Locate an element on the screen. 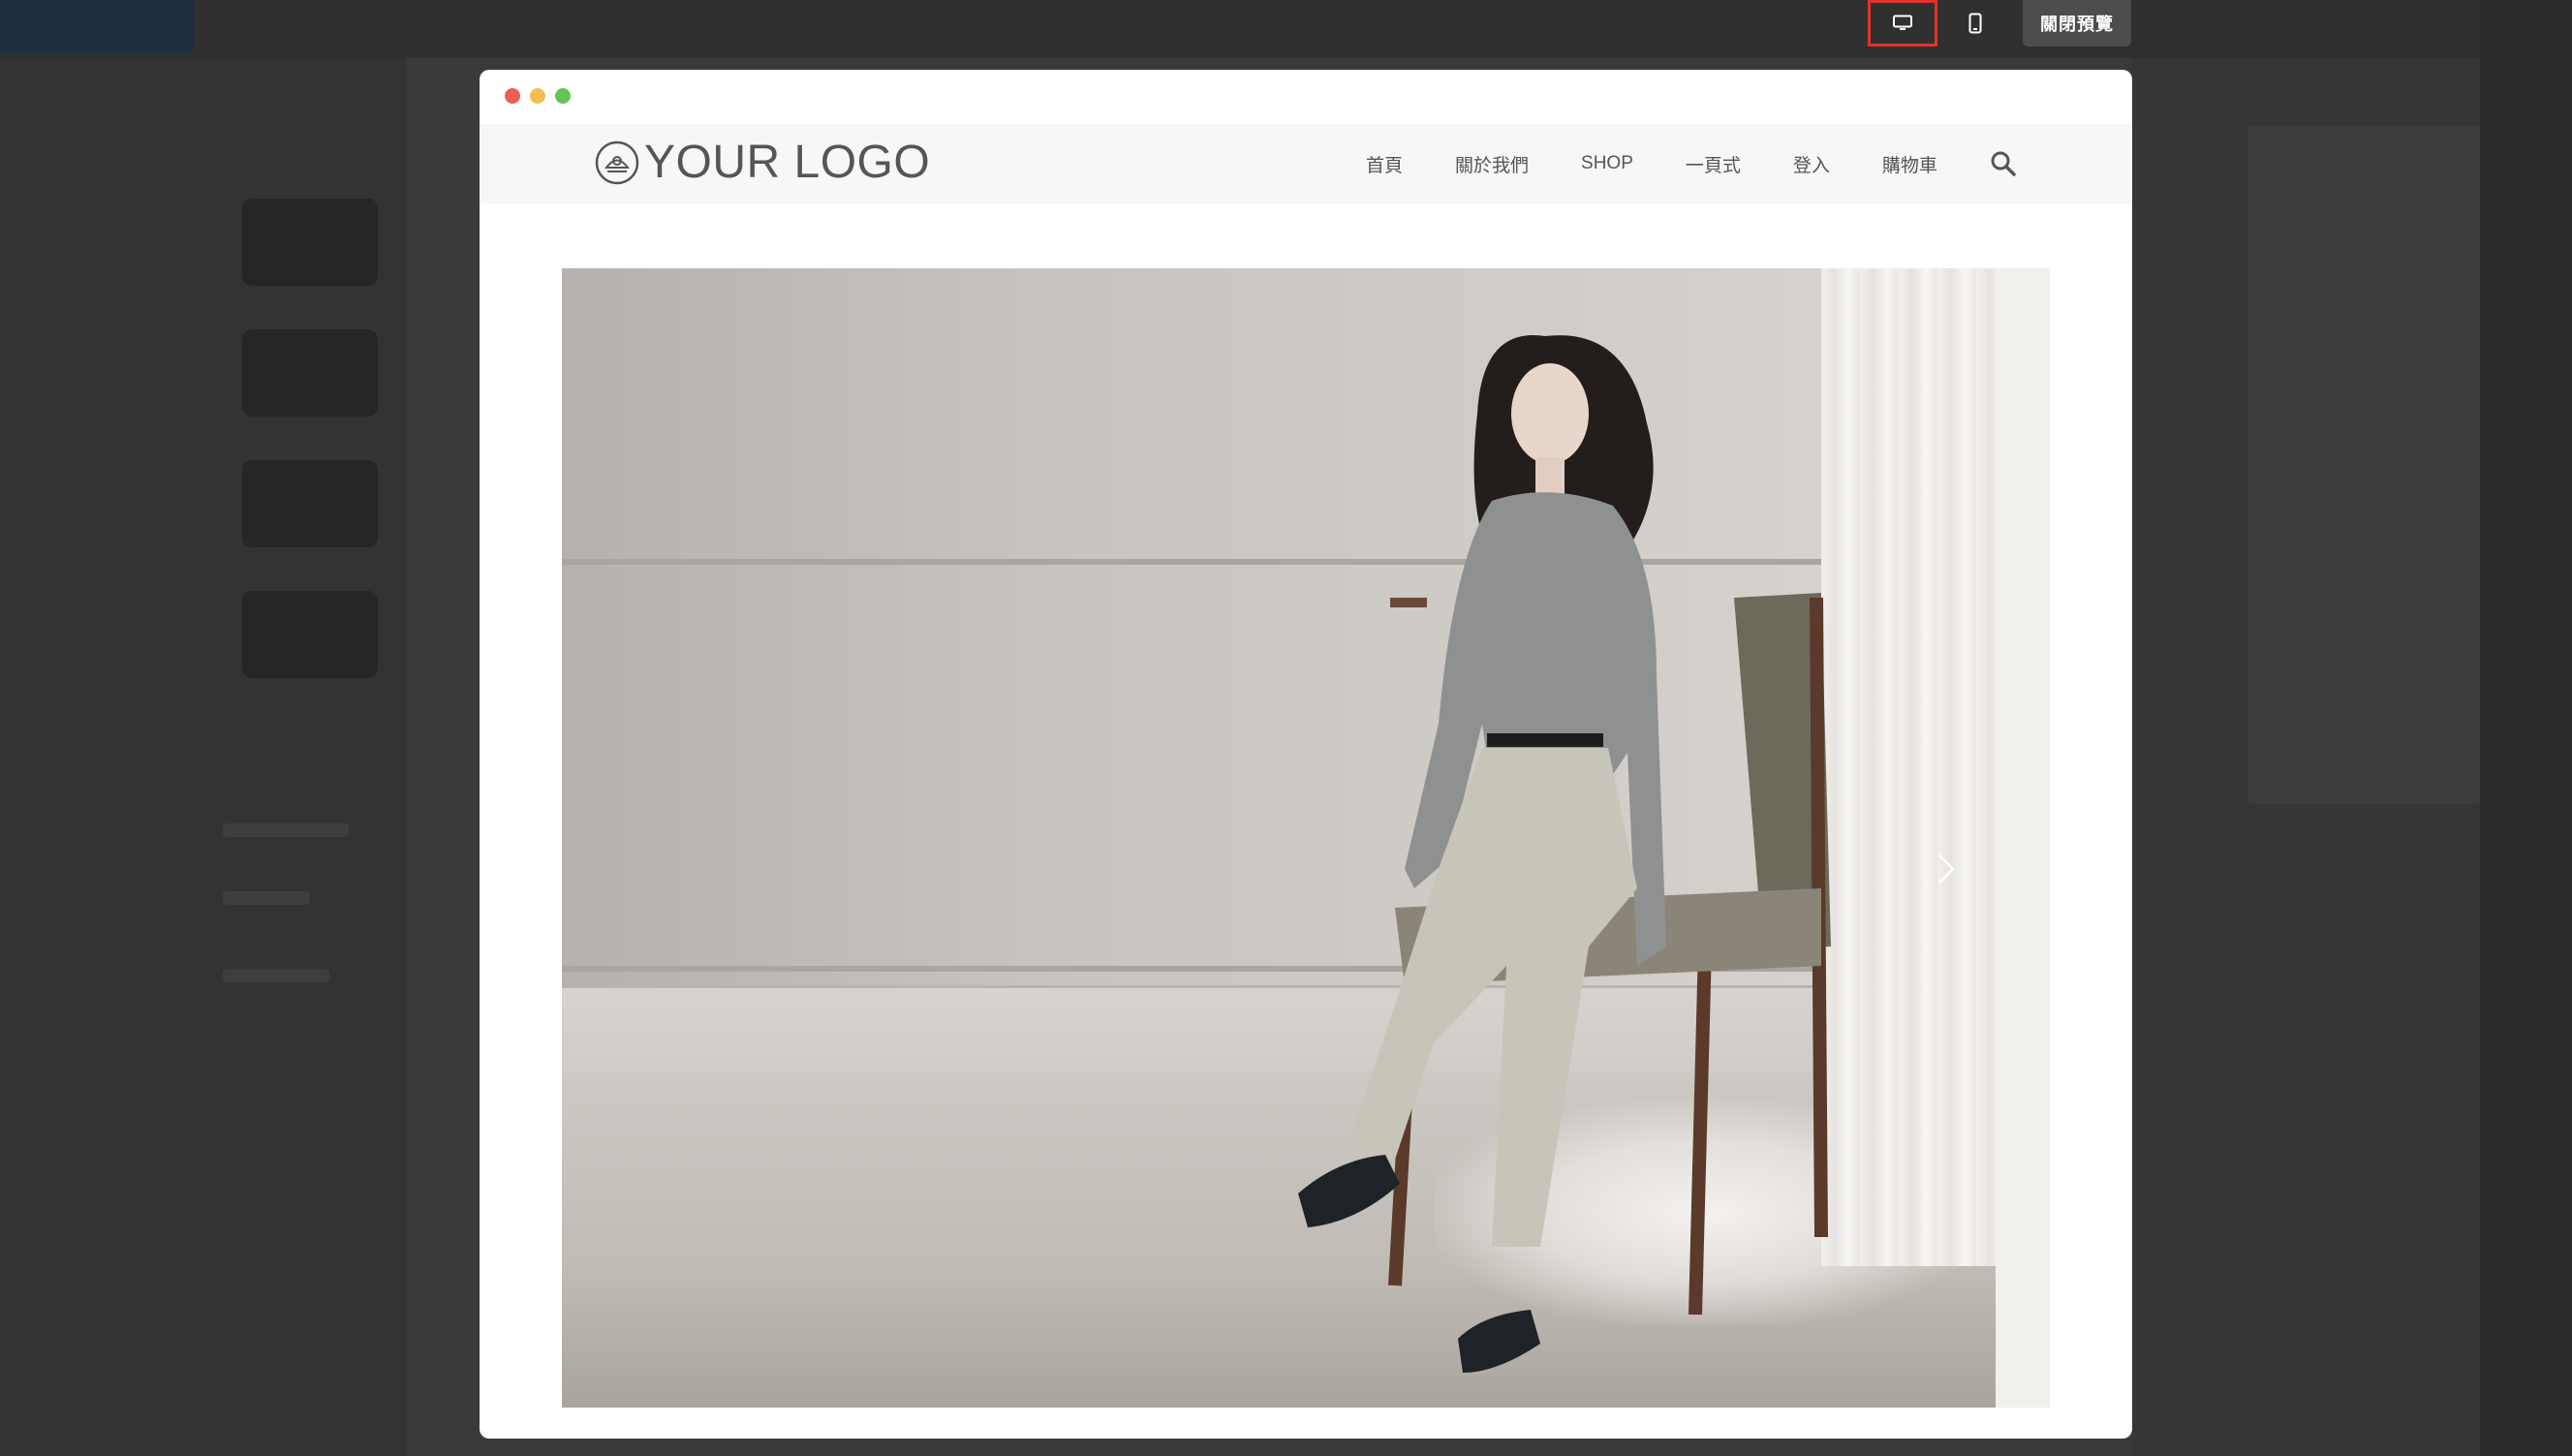 This screenshot has height=1456, width=2572. close-preview-button: 關閉預覽 is located at coordinates (2077, 23).